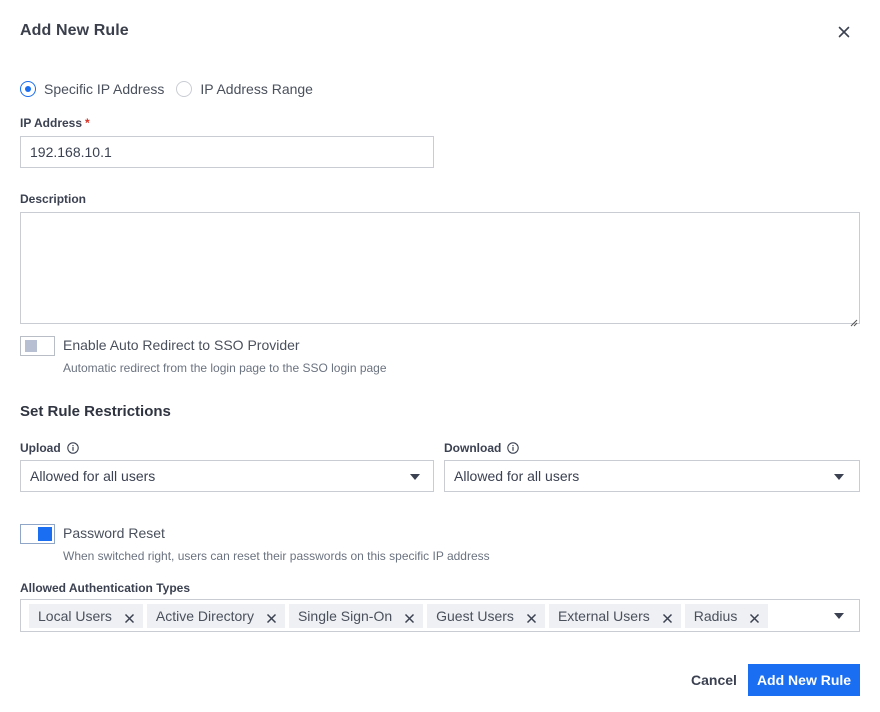  Describe the element at coordinates (181, 345) in the screenshot. I see `auto-redirect-label: Enable Auto Redirect to SSO Provider` at that location.